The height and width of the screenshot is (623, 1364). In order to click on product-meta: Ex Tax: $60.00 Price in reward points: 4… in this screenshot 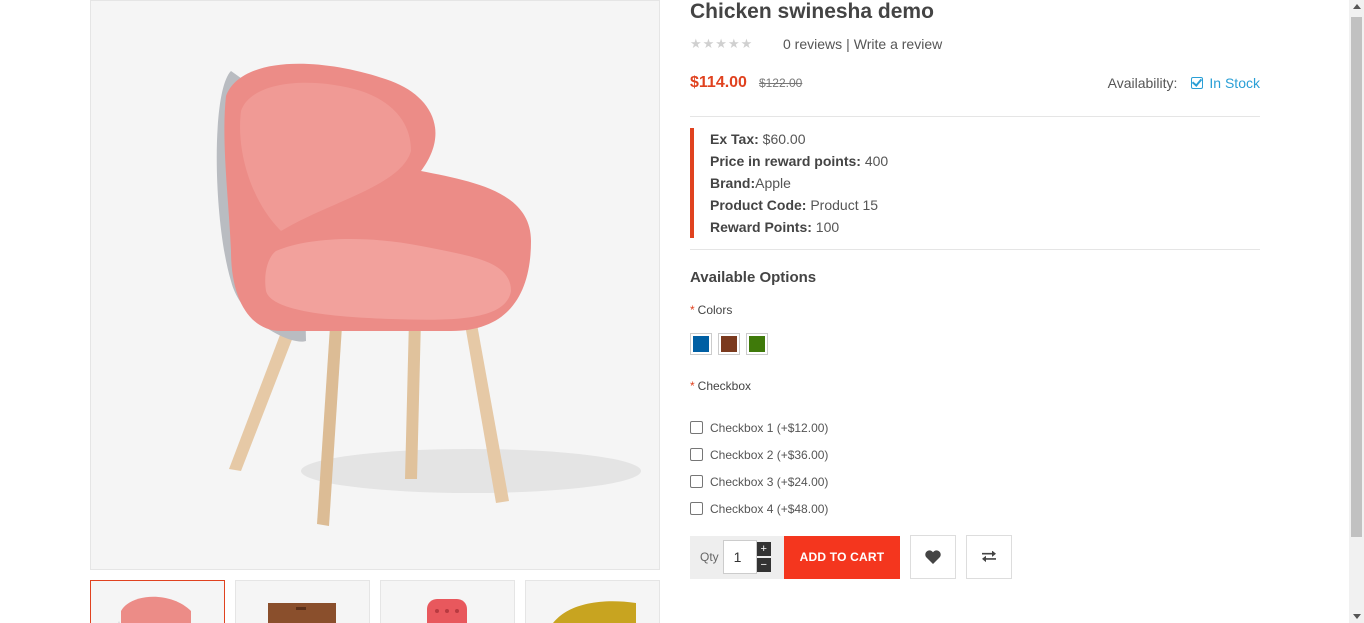, I will do `click(975, 183)`.